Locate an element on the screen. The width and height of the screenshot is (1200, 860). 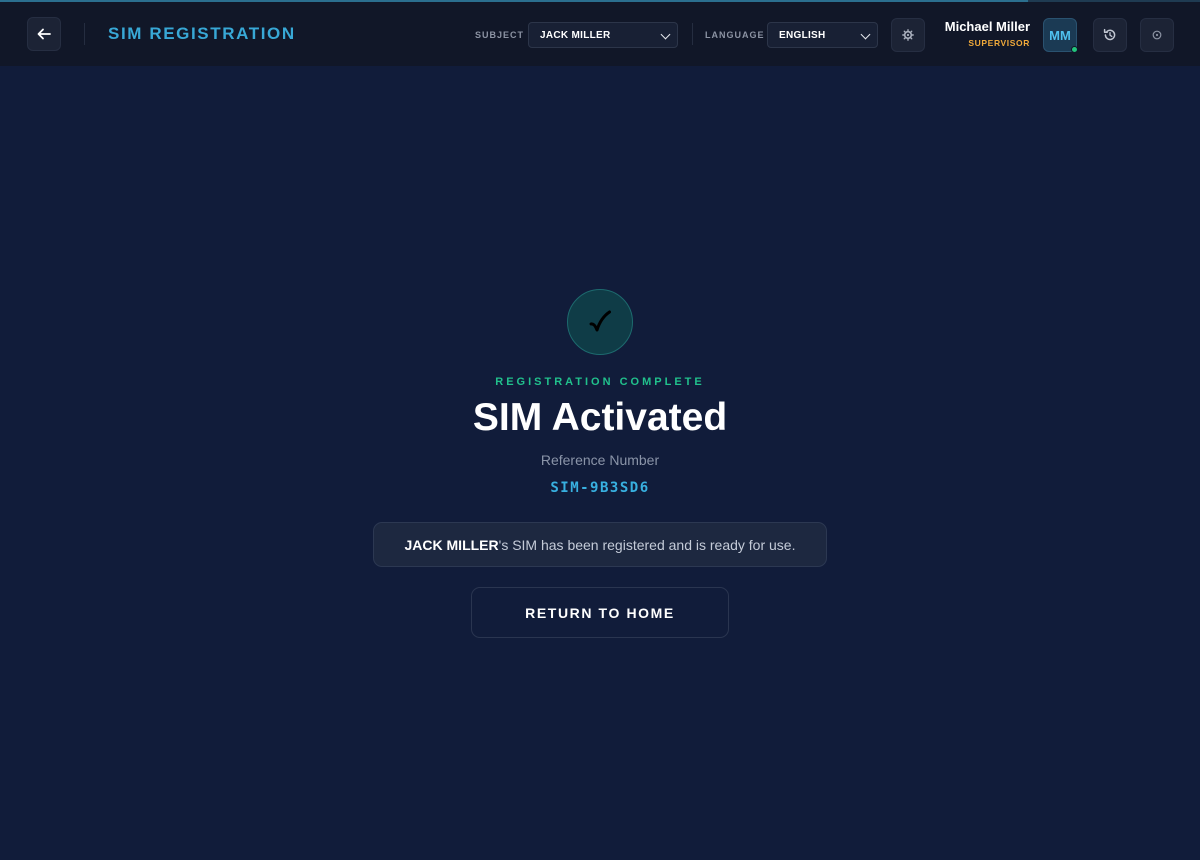
checkmark-icon is located at coordinates (600, 321).